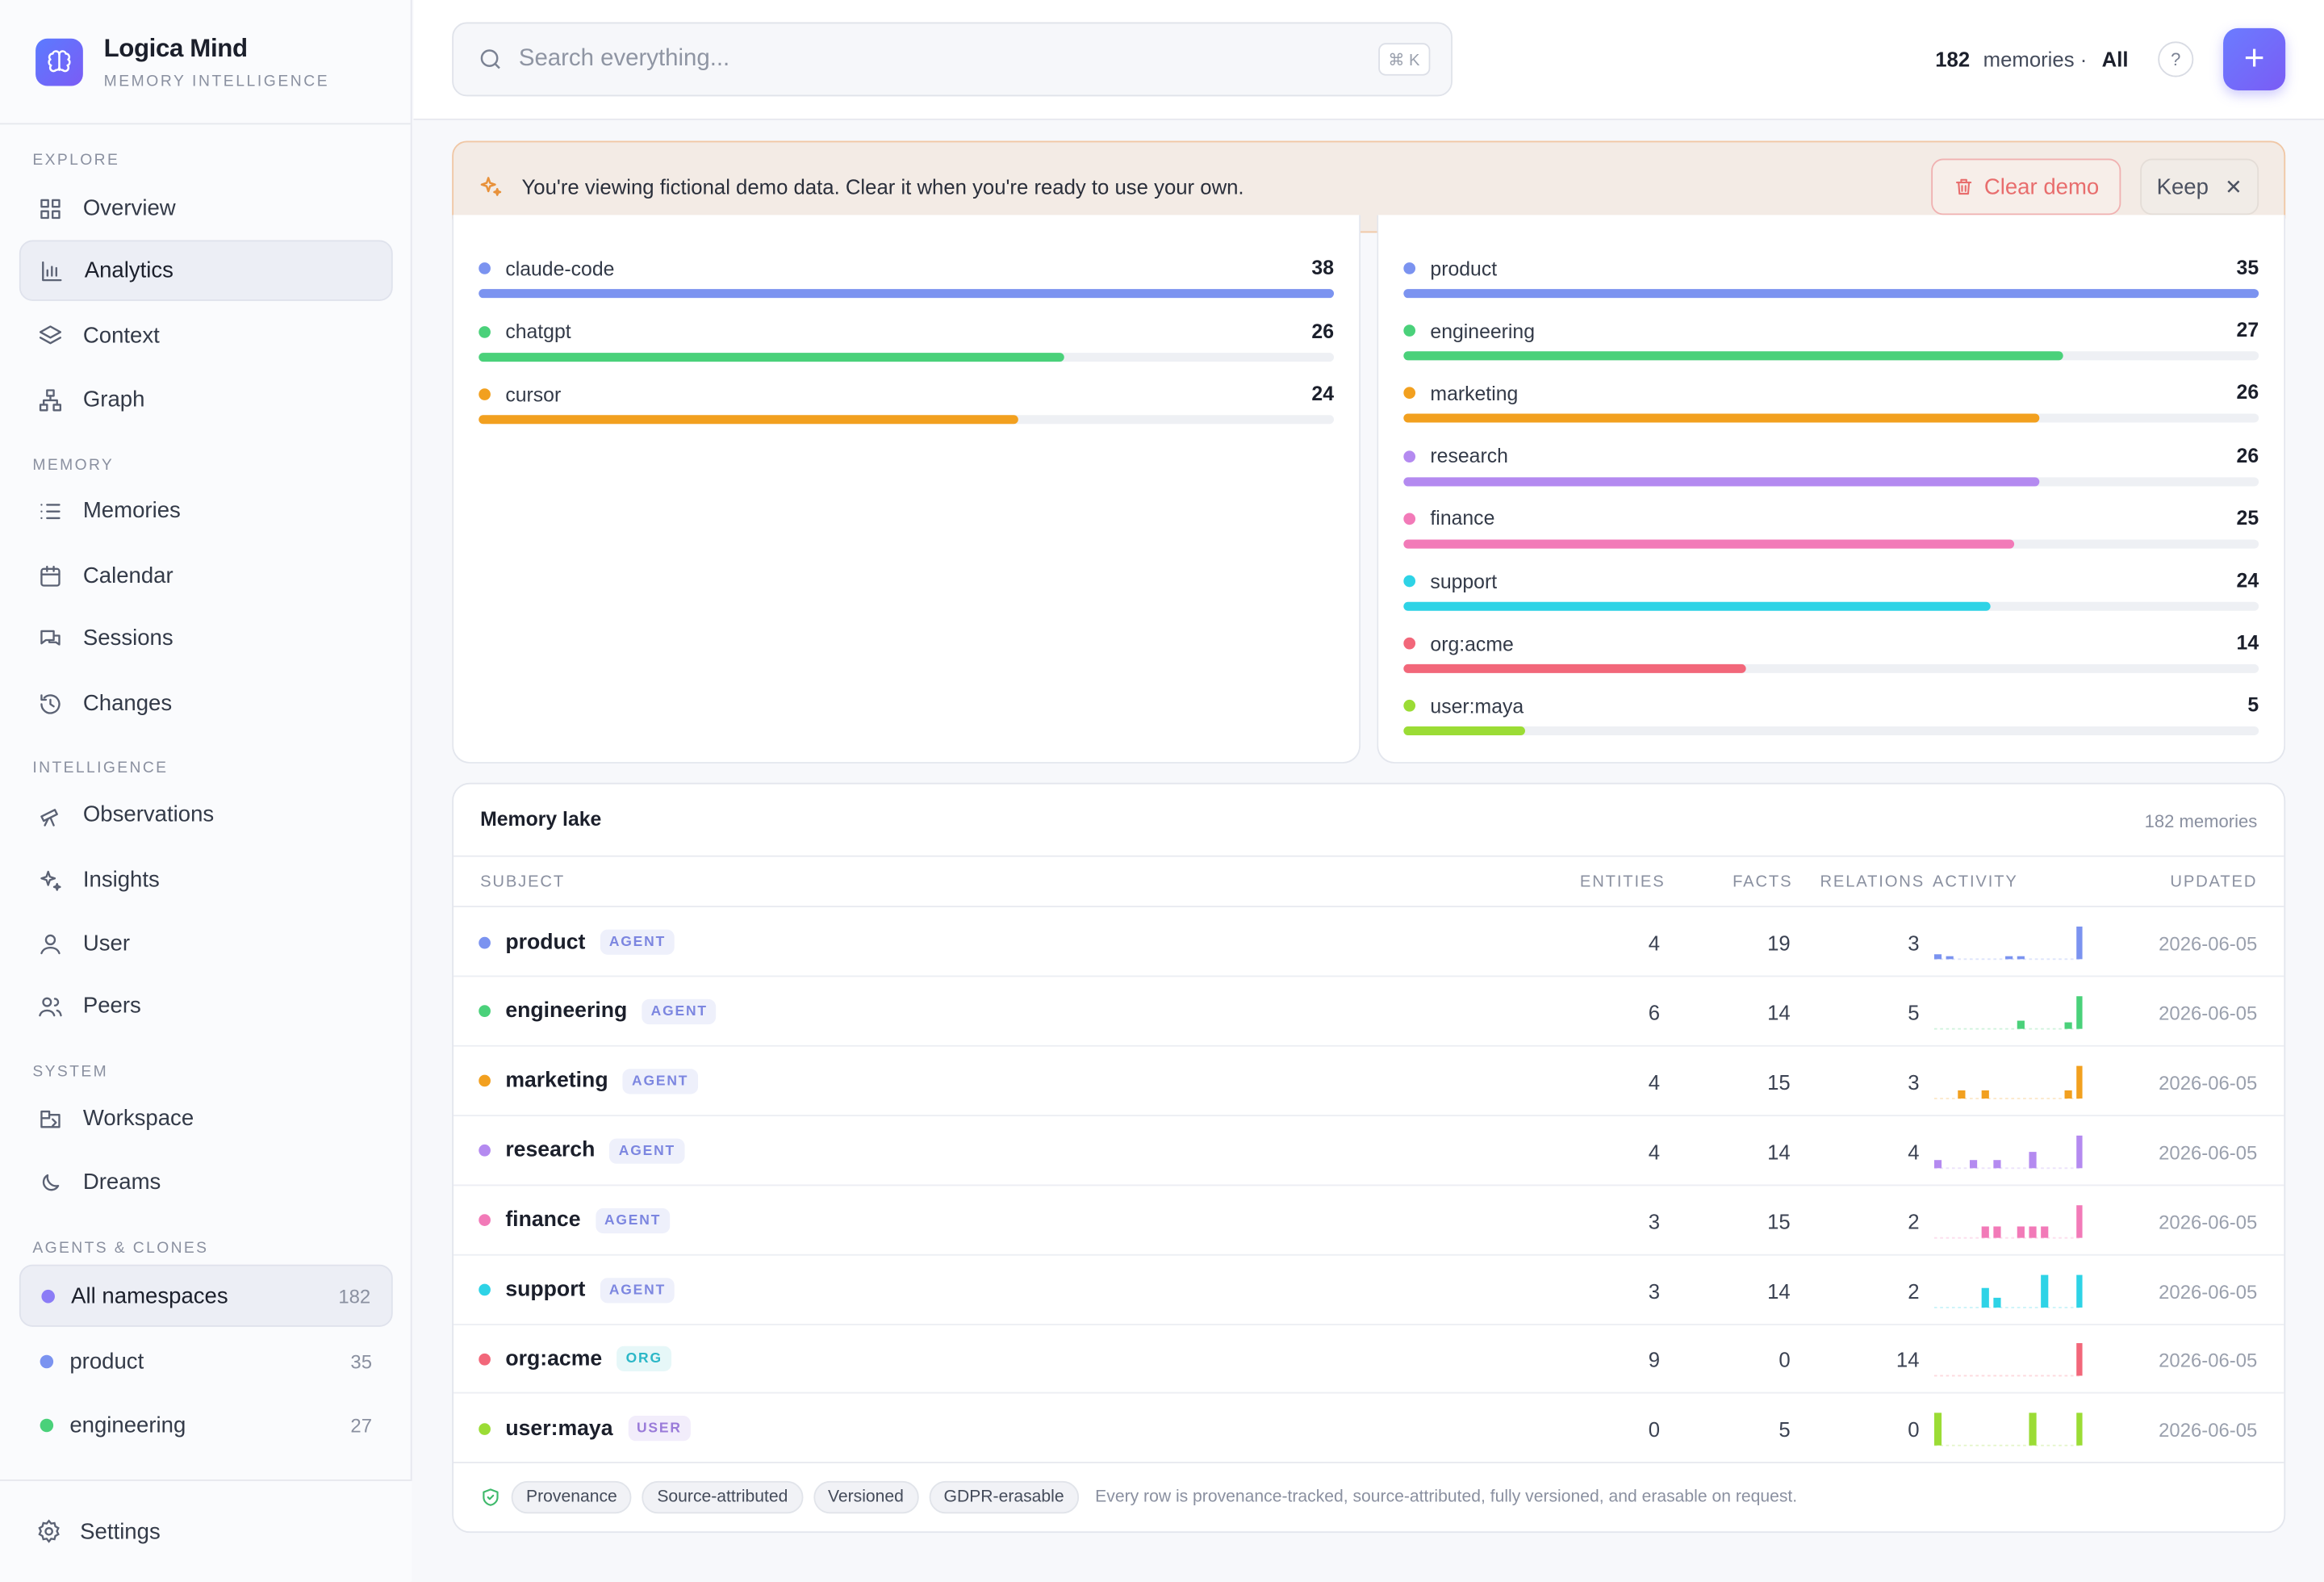 This screenshot has width=2324, height=1582. What do you see at coordinates (206, 1182) in the screenshot?
I see `nav-dreams: Dreams` at bounding box center [206, 1182].